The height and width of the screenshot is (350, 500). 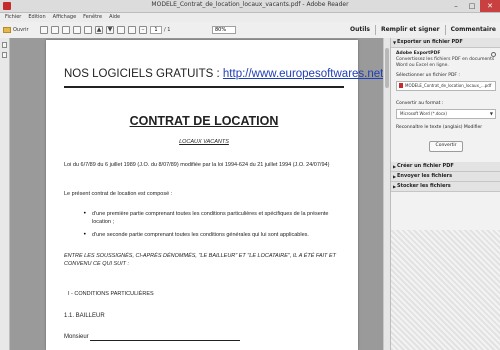 What do you see at coordinates (204, 142) in the screenshot?
I see `contract-subtitle: LOCAUX VACANTS` at bounding box center [204, 142].